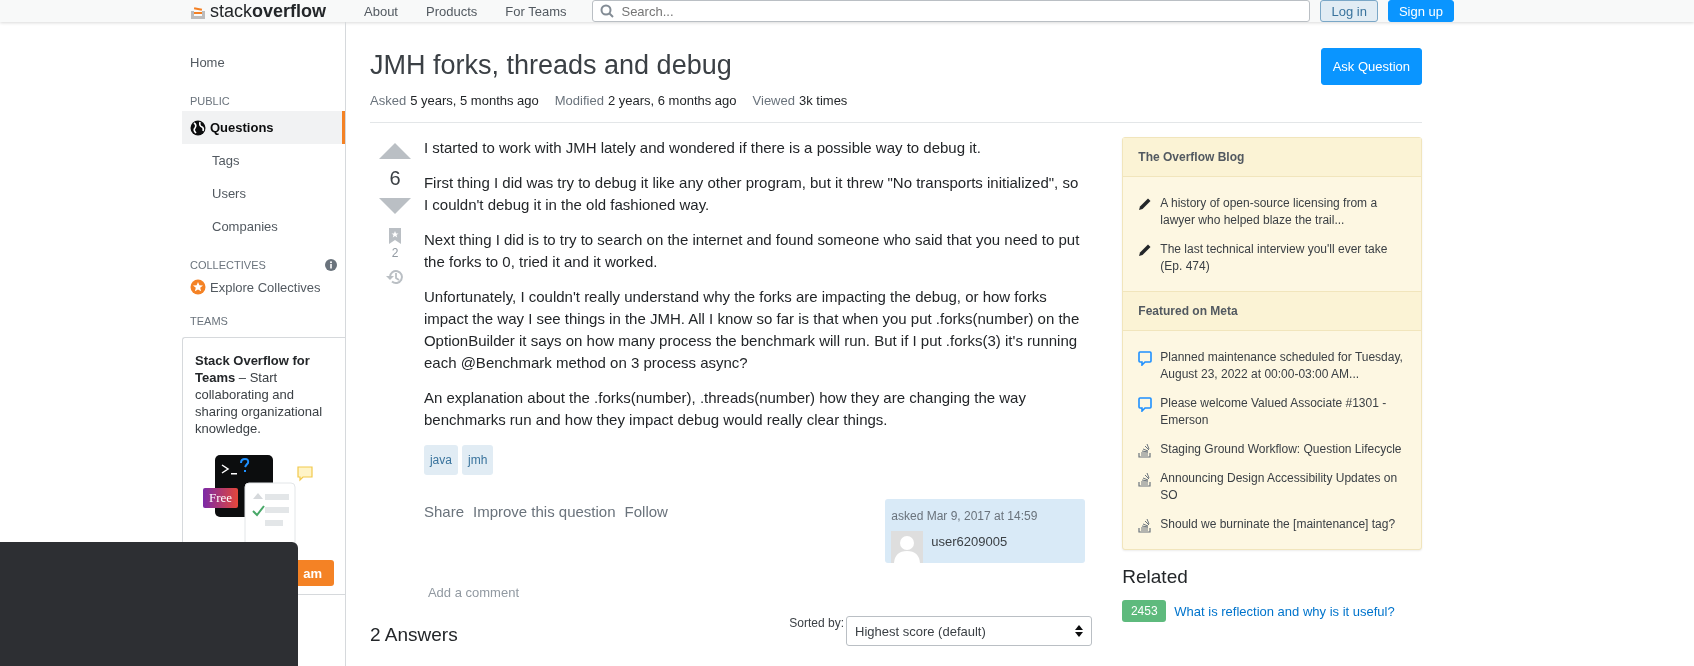  I want to click on site-logo: stackoverflow, so click(268, 11).